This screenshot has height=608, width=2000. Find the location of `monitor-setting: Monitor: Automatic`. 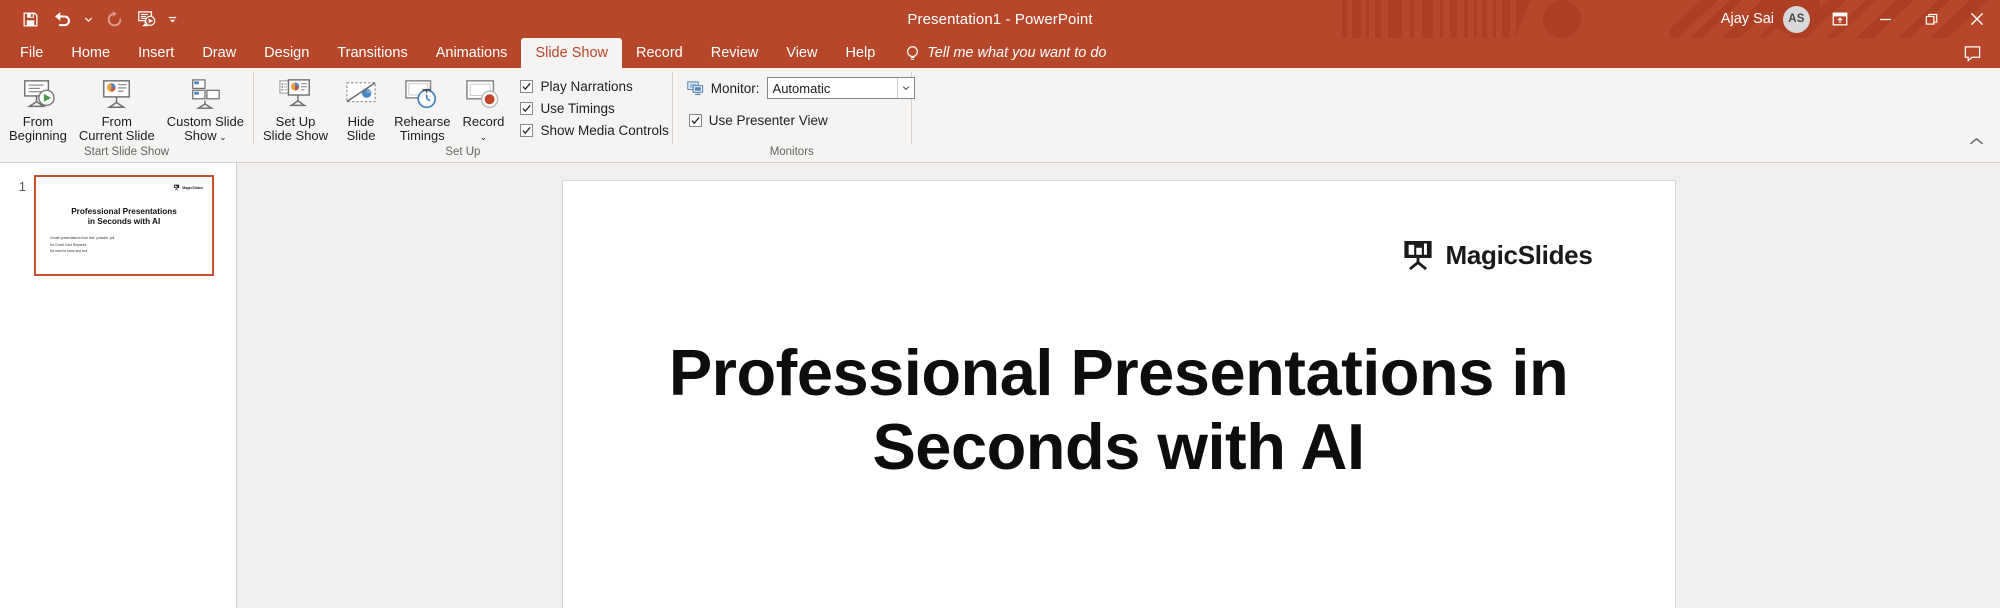

monitor-setting: Monitor: Automatic is located at coordinates (801, 86).